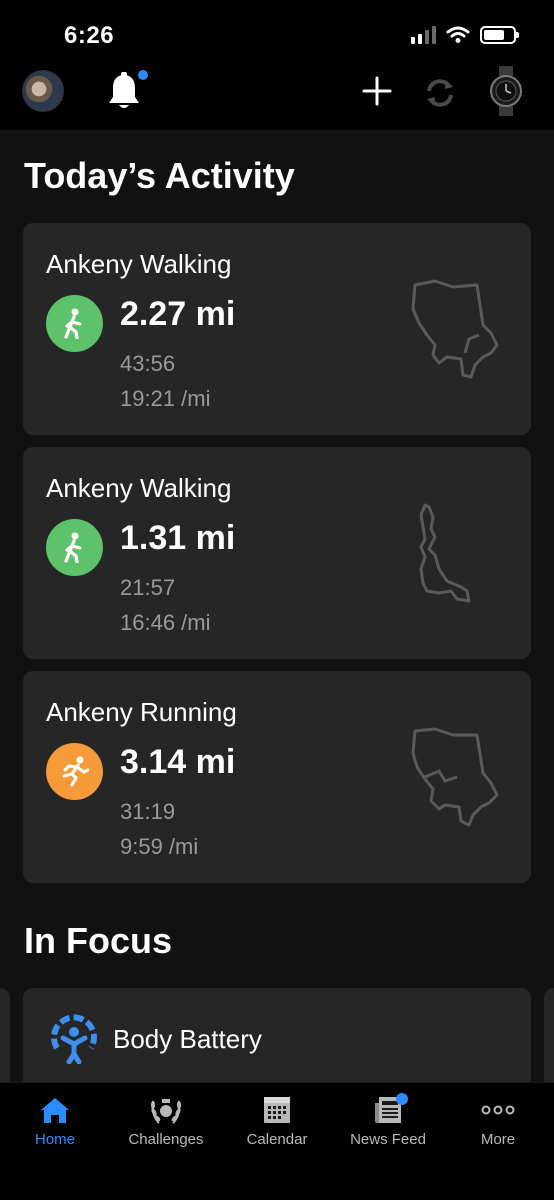  What do you see at coordinates (377, 91) in the screenshot?
I see `plus-icon` at bounding box center [377, 91].